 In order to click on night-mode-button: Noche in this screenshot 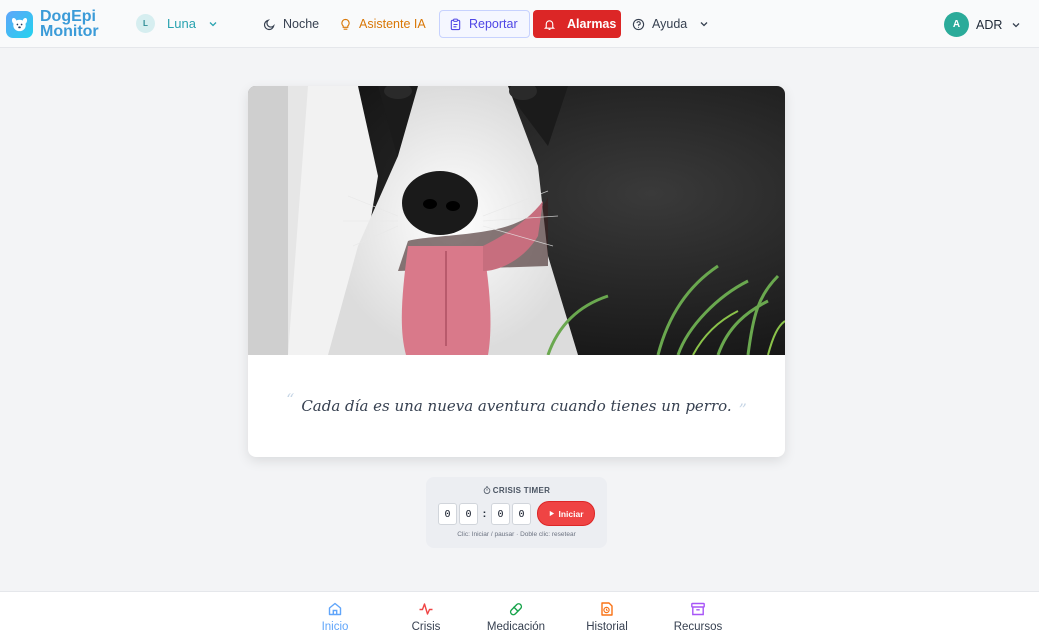, I will do `click(291, 24)`.